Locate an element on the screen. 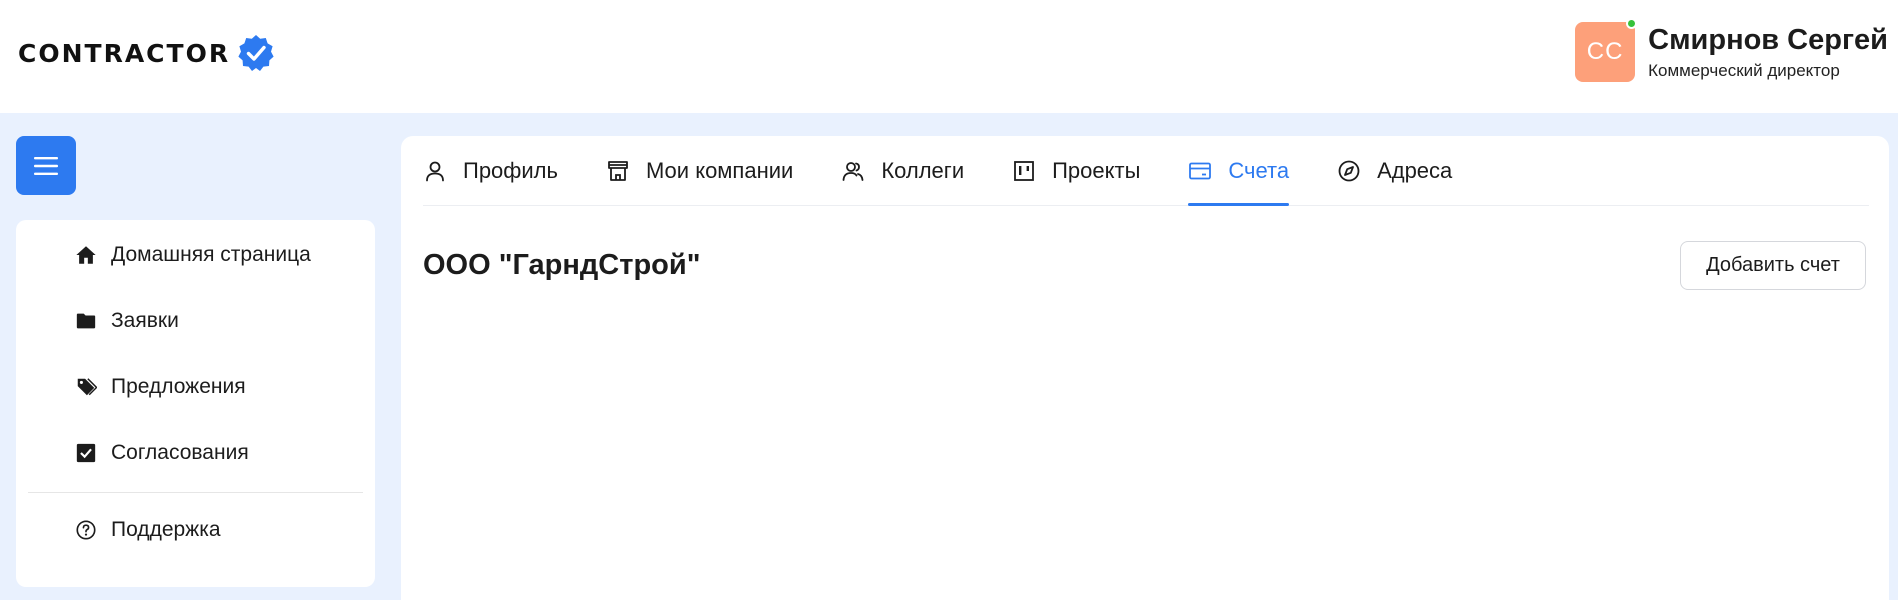 Image resolution: width=1898 pixels, height=600 pixels. home-icon is located at coordinates (86, 255).